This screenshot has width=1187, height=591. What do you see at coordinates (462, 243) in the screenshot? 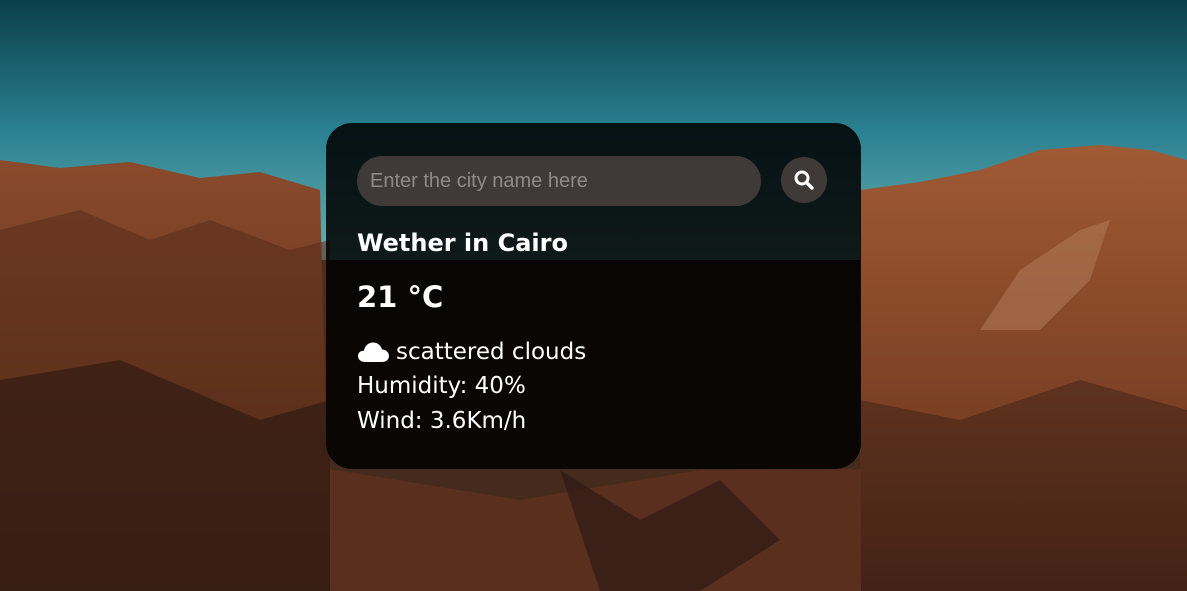
I see `city-title: Wether in Cairo` at bounding box center [462, 243].